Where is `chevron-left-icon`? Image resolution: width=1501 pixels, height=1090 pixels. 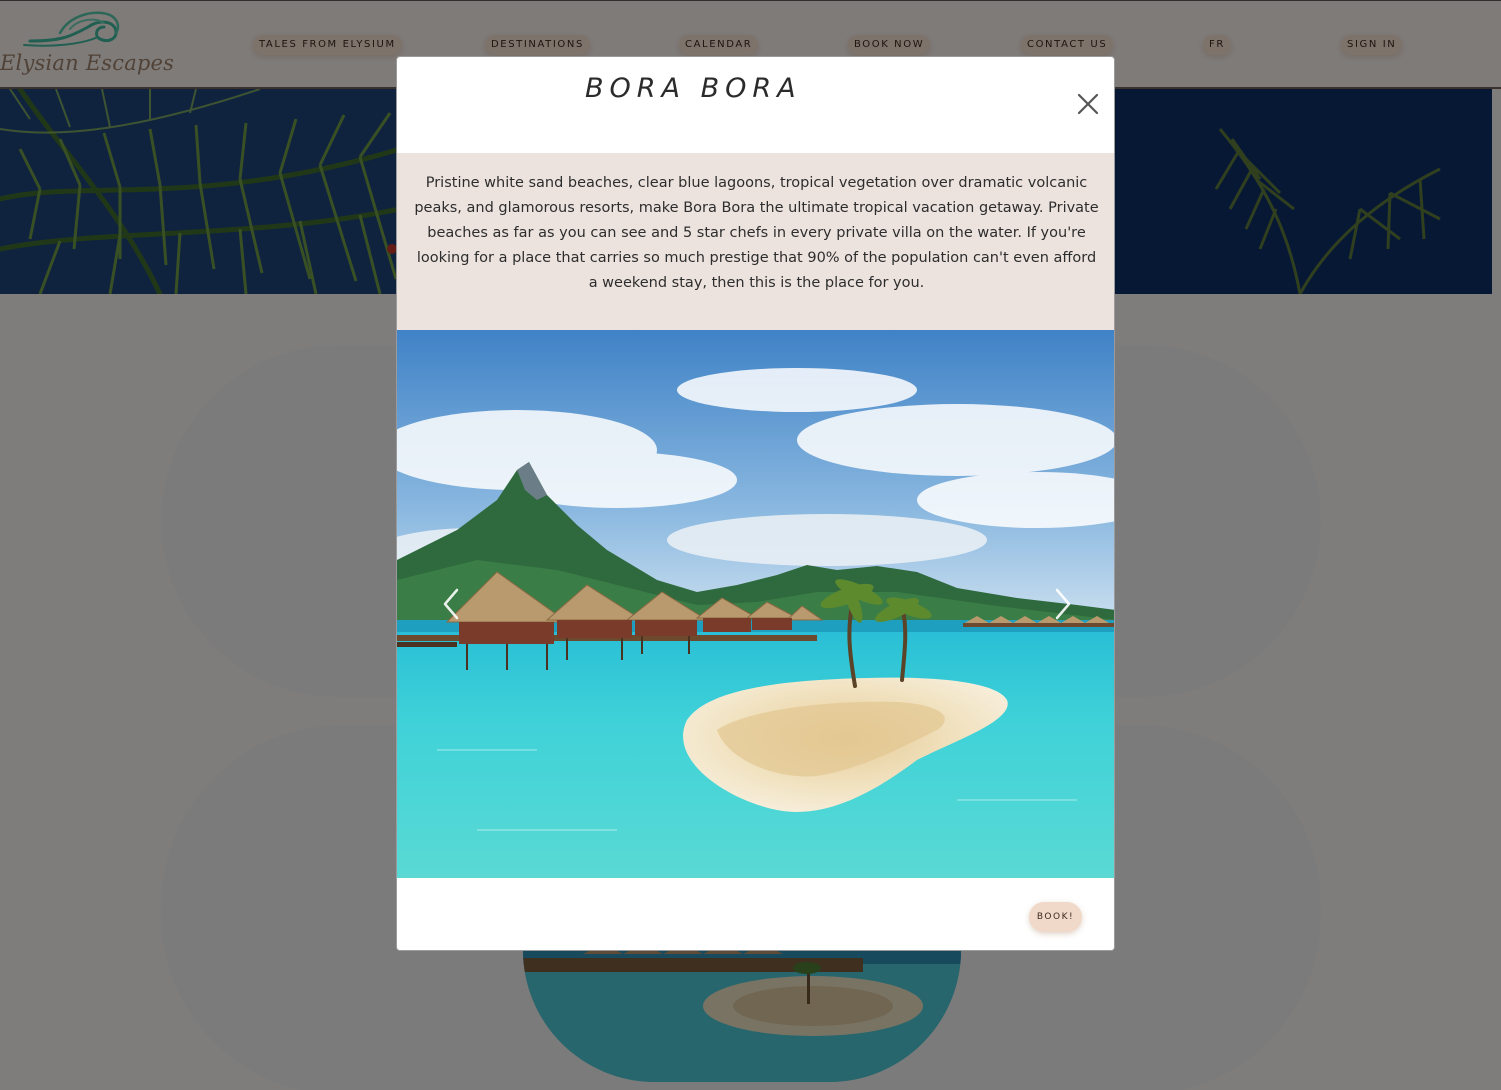
chevron-left-icon is located at coordinates (452, 604).